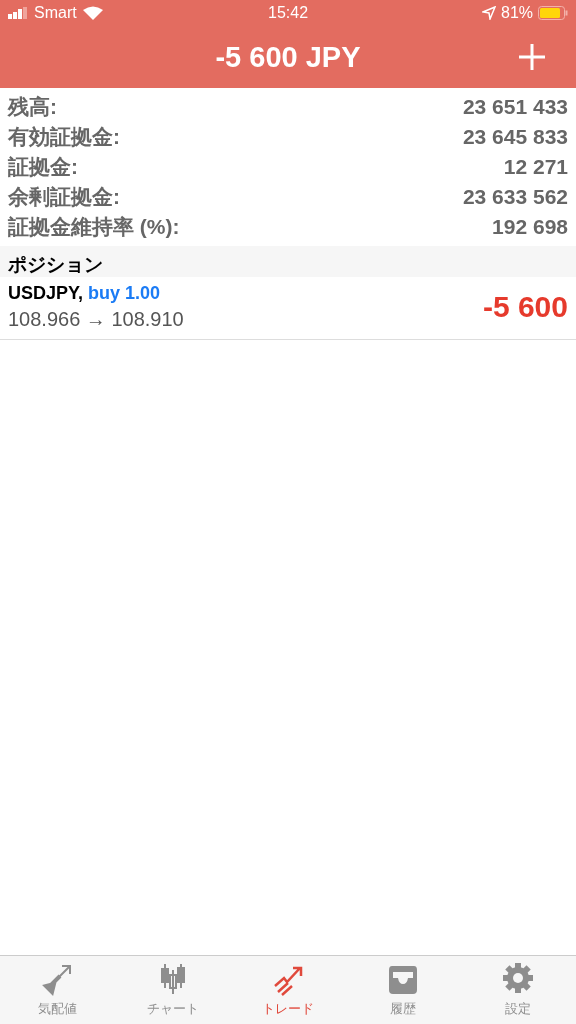 This screenshot has height=1024, width=576. Describe the element at coordinates (64, 137) in the screenshot. I see `summary-label: 有効証拠金:` at that location.